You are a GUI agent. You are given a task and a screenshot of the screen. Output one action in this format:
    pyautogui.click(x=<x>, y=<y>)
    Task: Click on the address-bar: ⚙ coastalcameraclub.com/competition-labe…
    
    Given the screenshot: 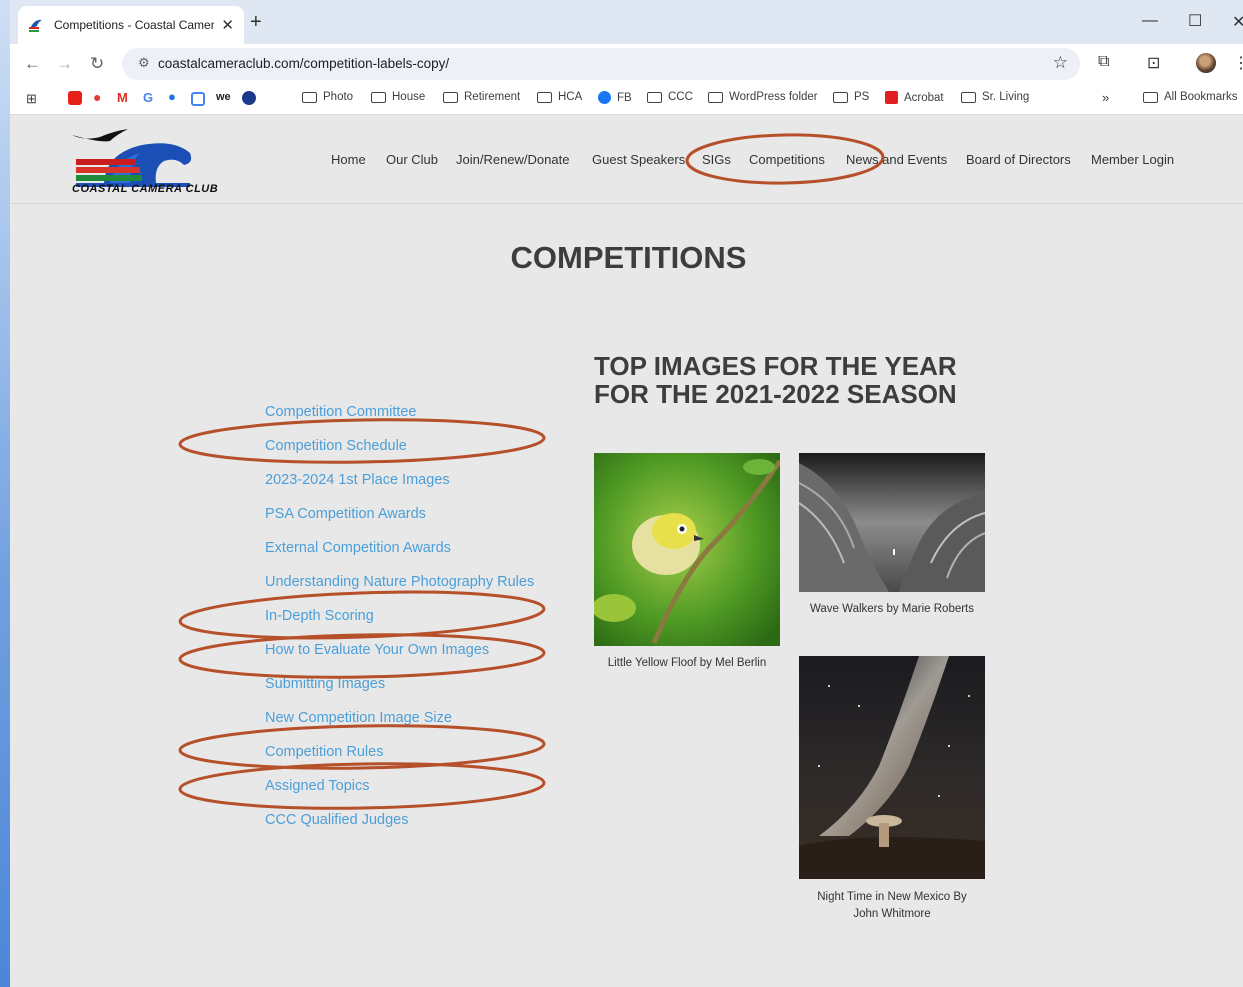 What is the action you would take?
    pyautogui.click(x=601, y=64)
    